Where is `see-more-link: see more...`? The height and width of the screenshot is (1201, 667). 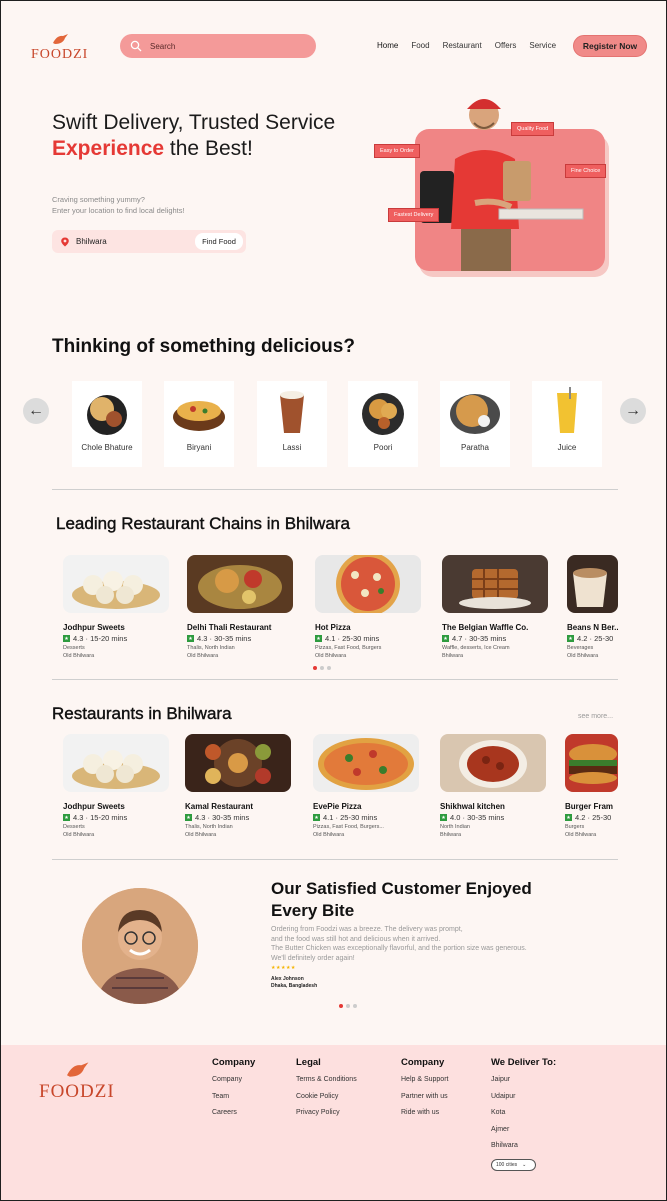
see-more-link: see more... is located at coordinates (595, 716).